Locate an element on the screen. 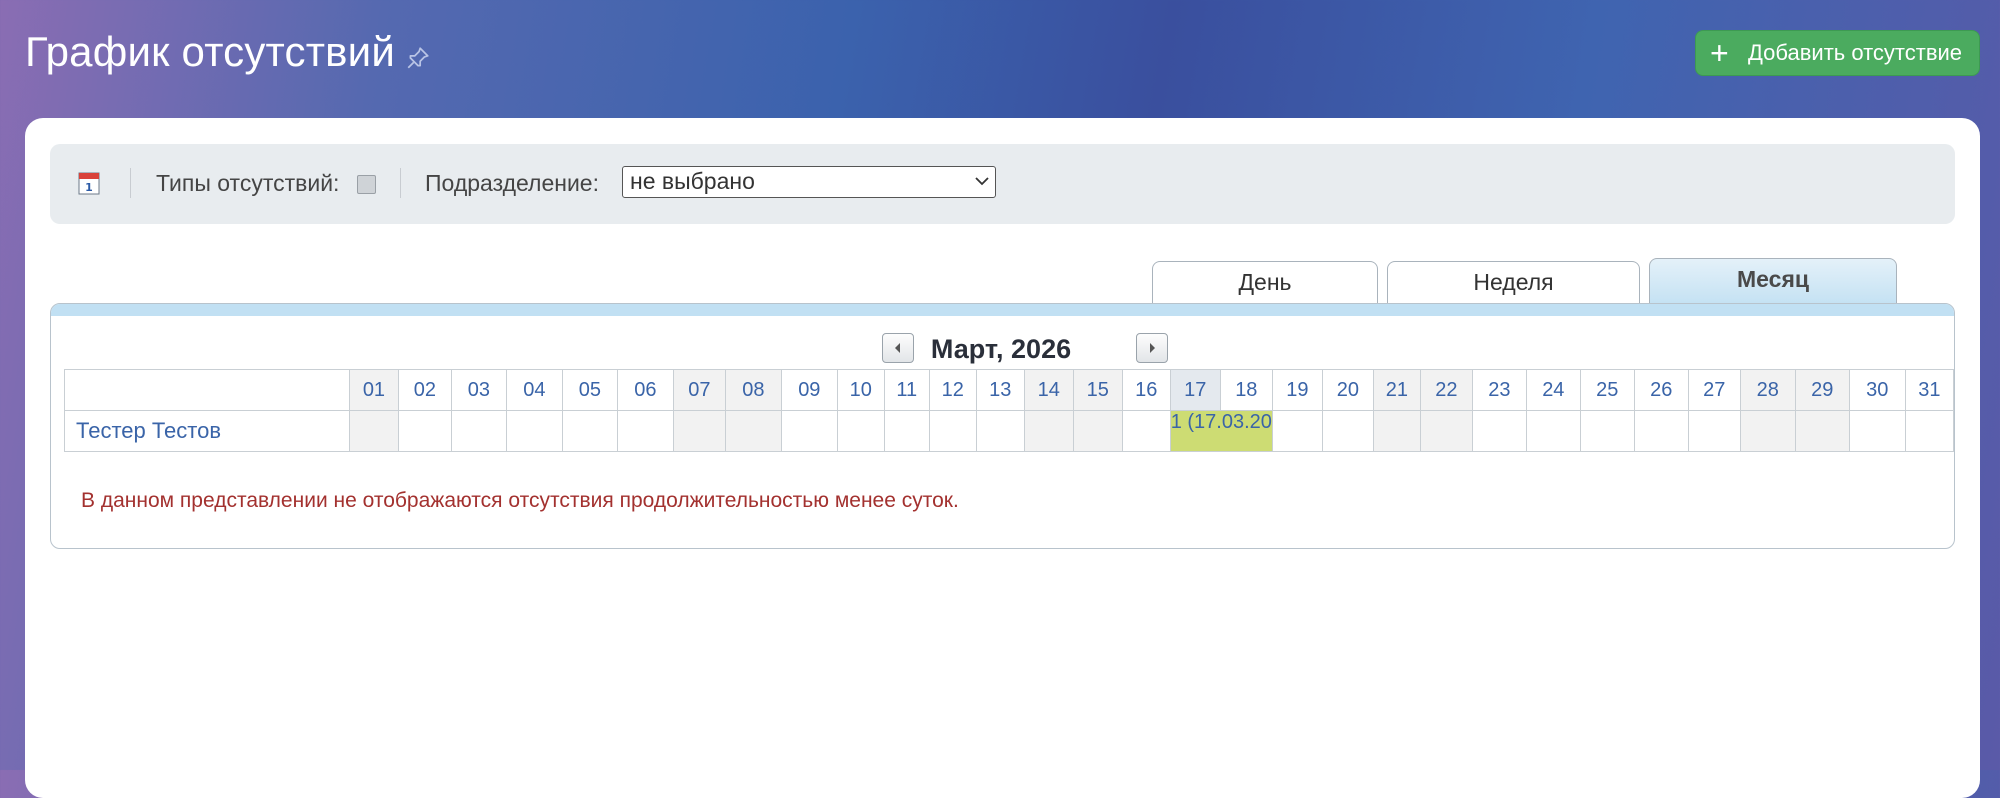 This screenshot has height=798, width=2000. calendar-icon: 1 is located at coordinates (89, 183).